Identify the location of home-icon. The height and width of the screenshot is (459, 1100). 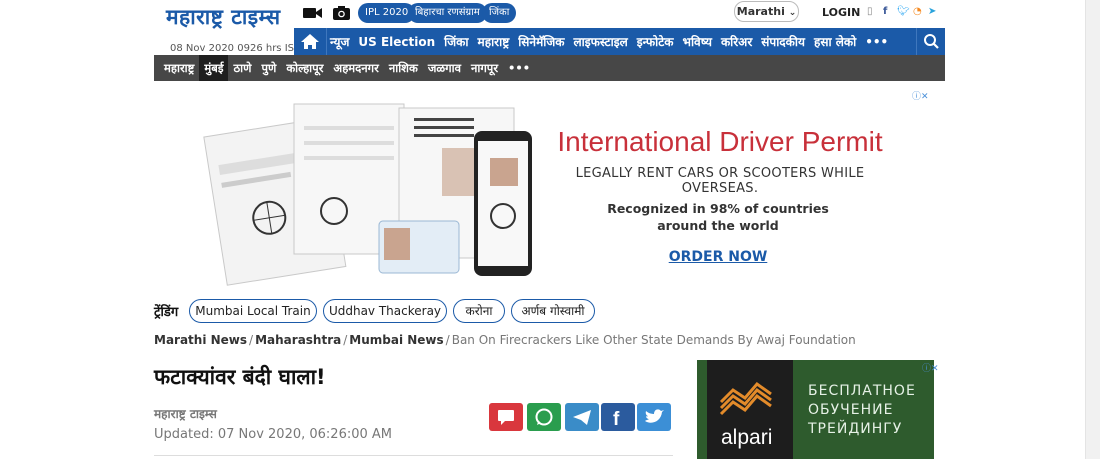
(310, 41).